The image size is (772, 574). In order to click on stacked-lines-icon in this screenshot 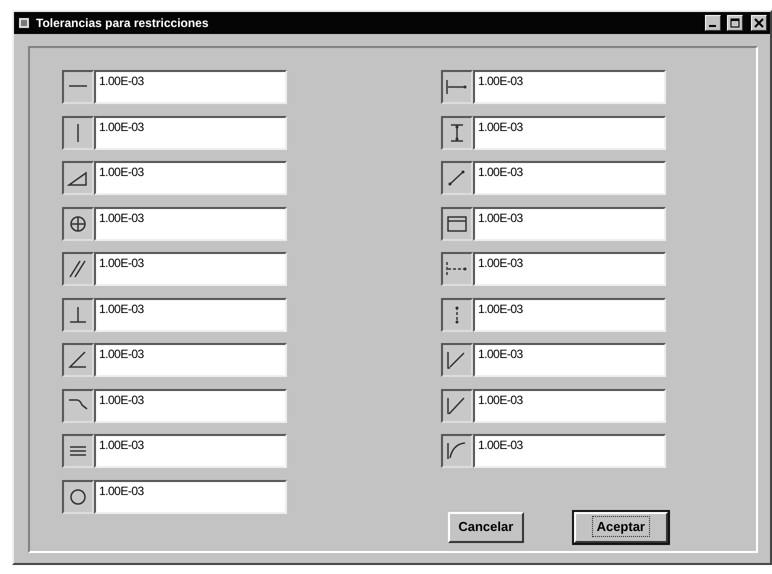, I will do `click(78, 451)`.